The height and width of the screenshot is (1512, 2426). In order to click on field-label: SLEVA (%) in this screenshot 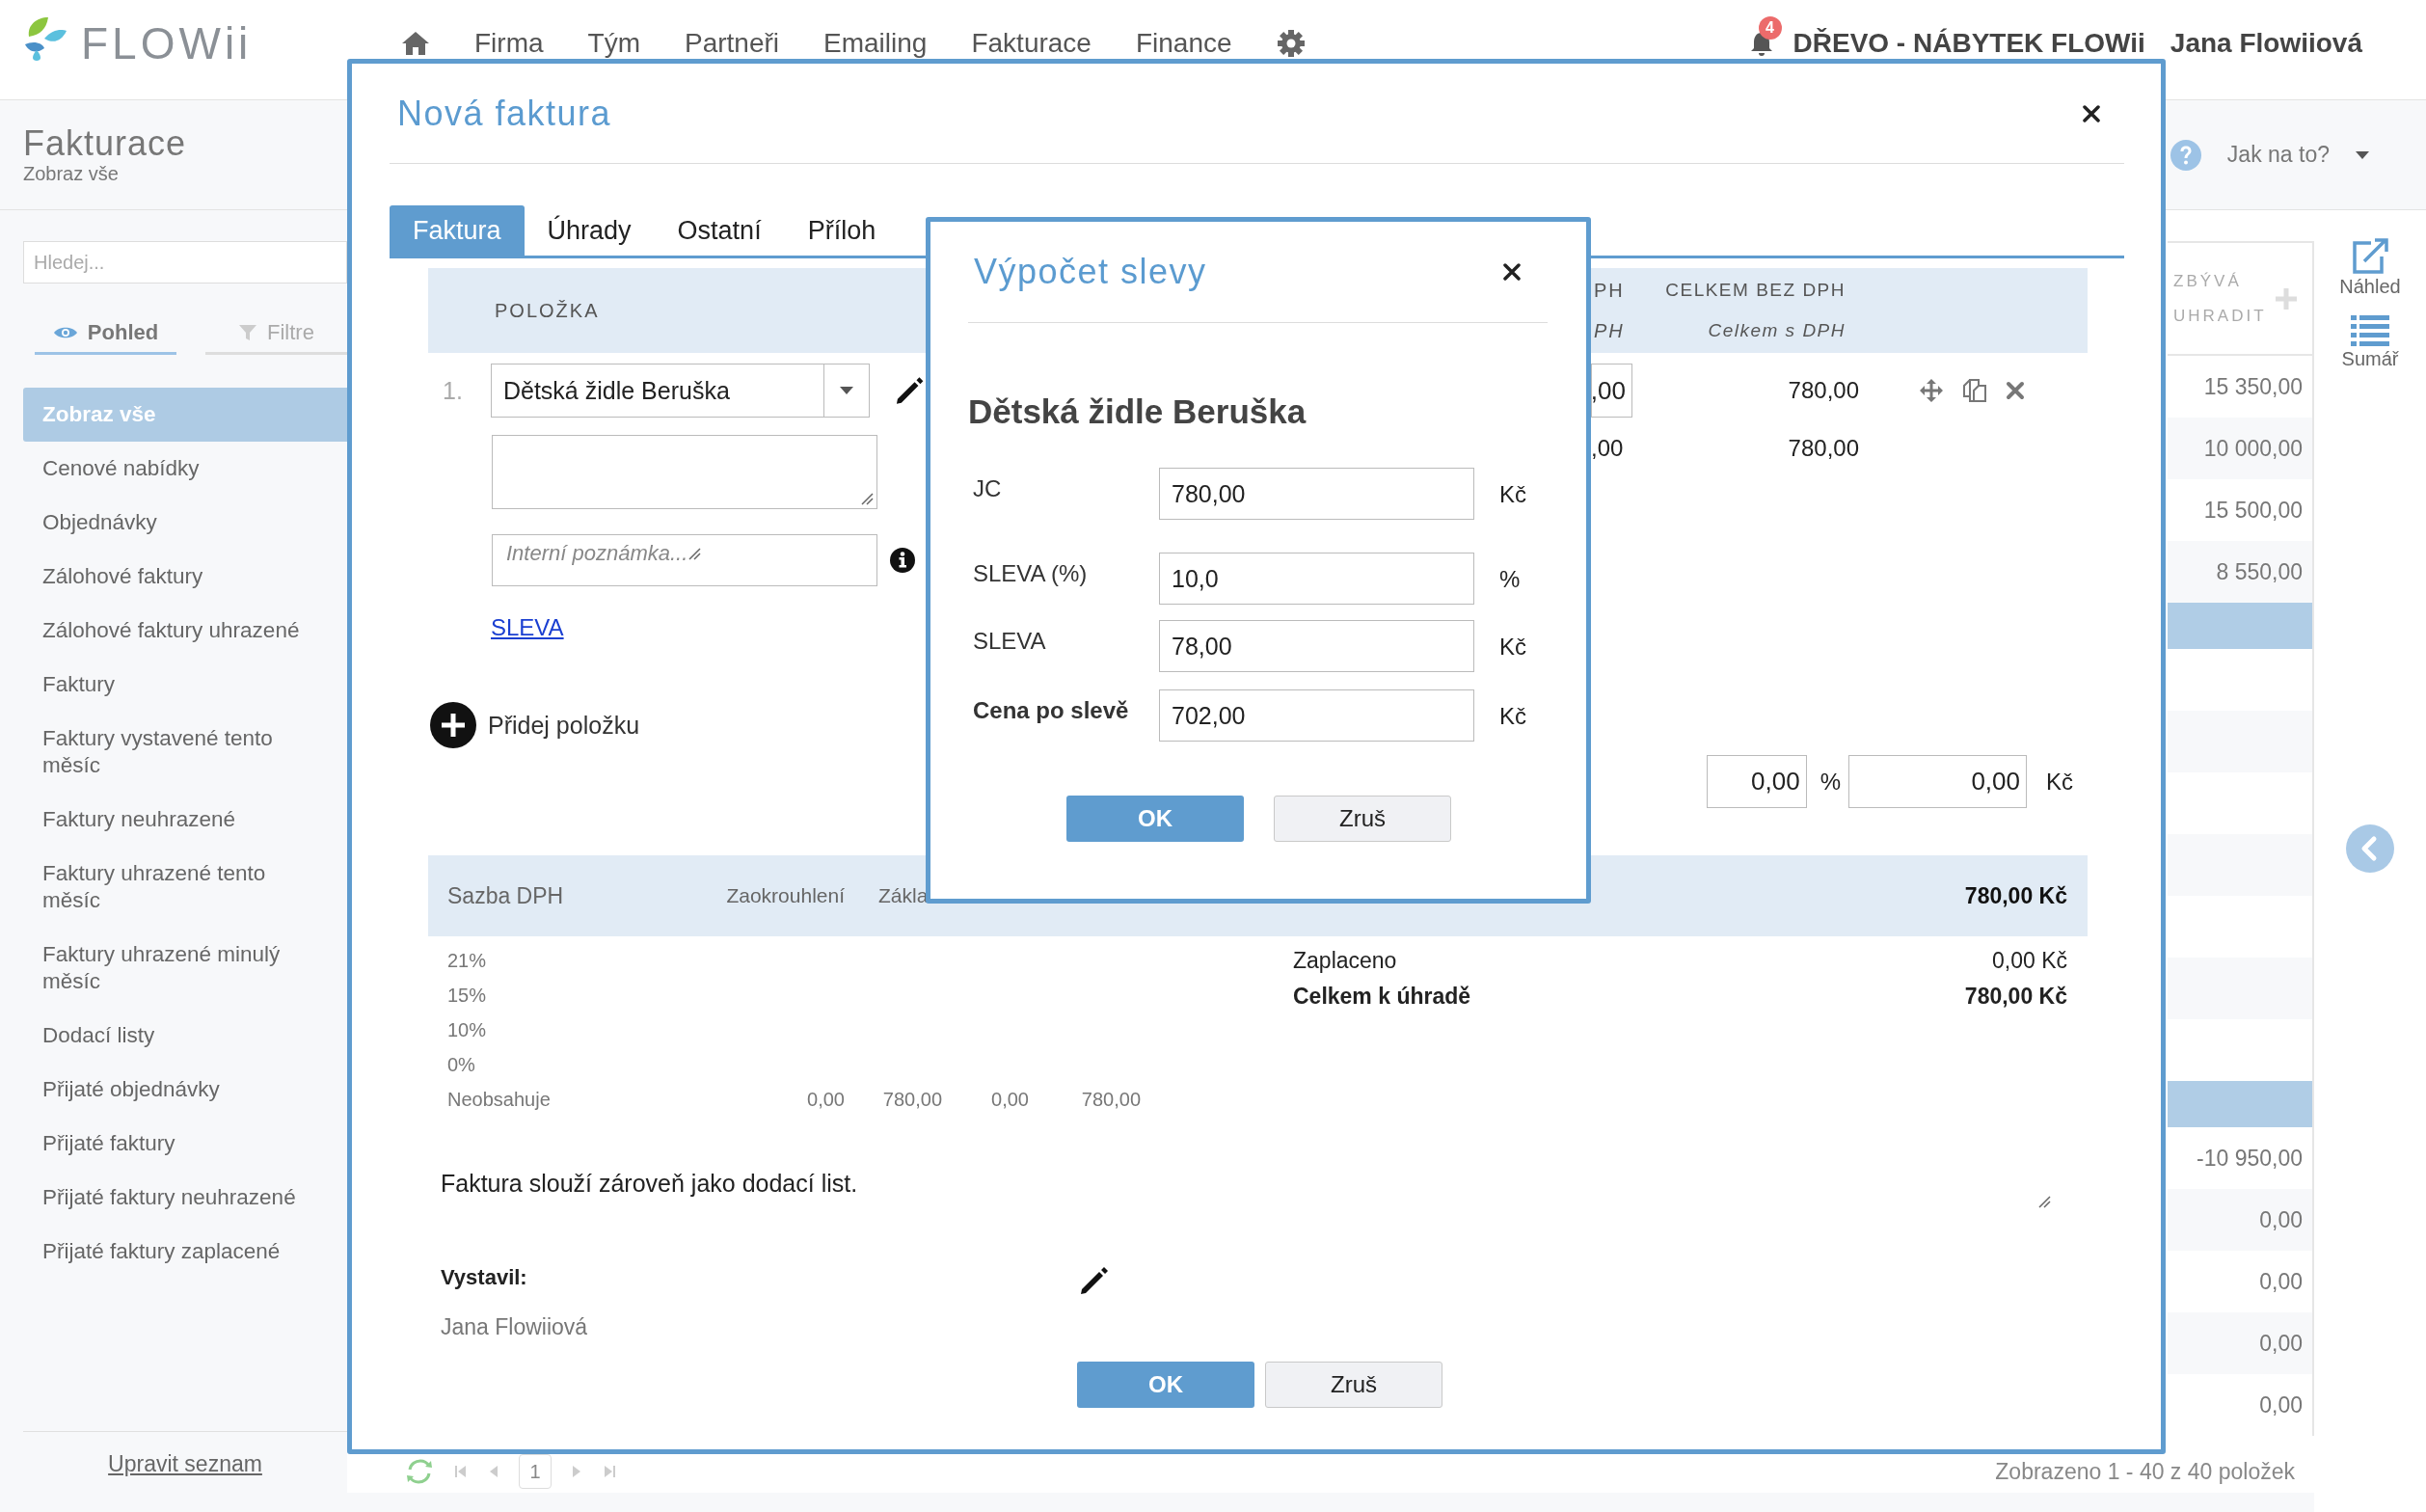, I will do `click(1030, 573)`.